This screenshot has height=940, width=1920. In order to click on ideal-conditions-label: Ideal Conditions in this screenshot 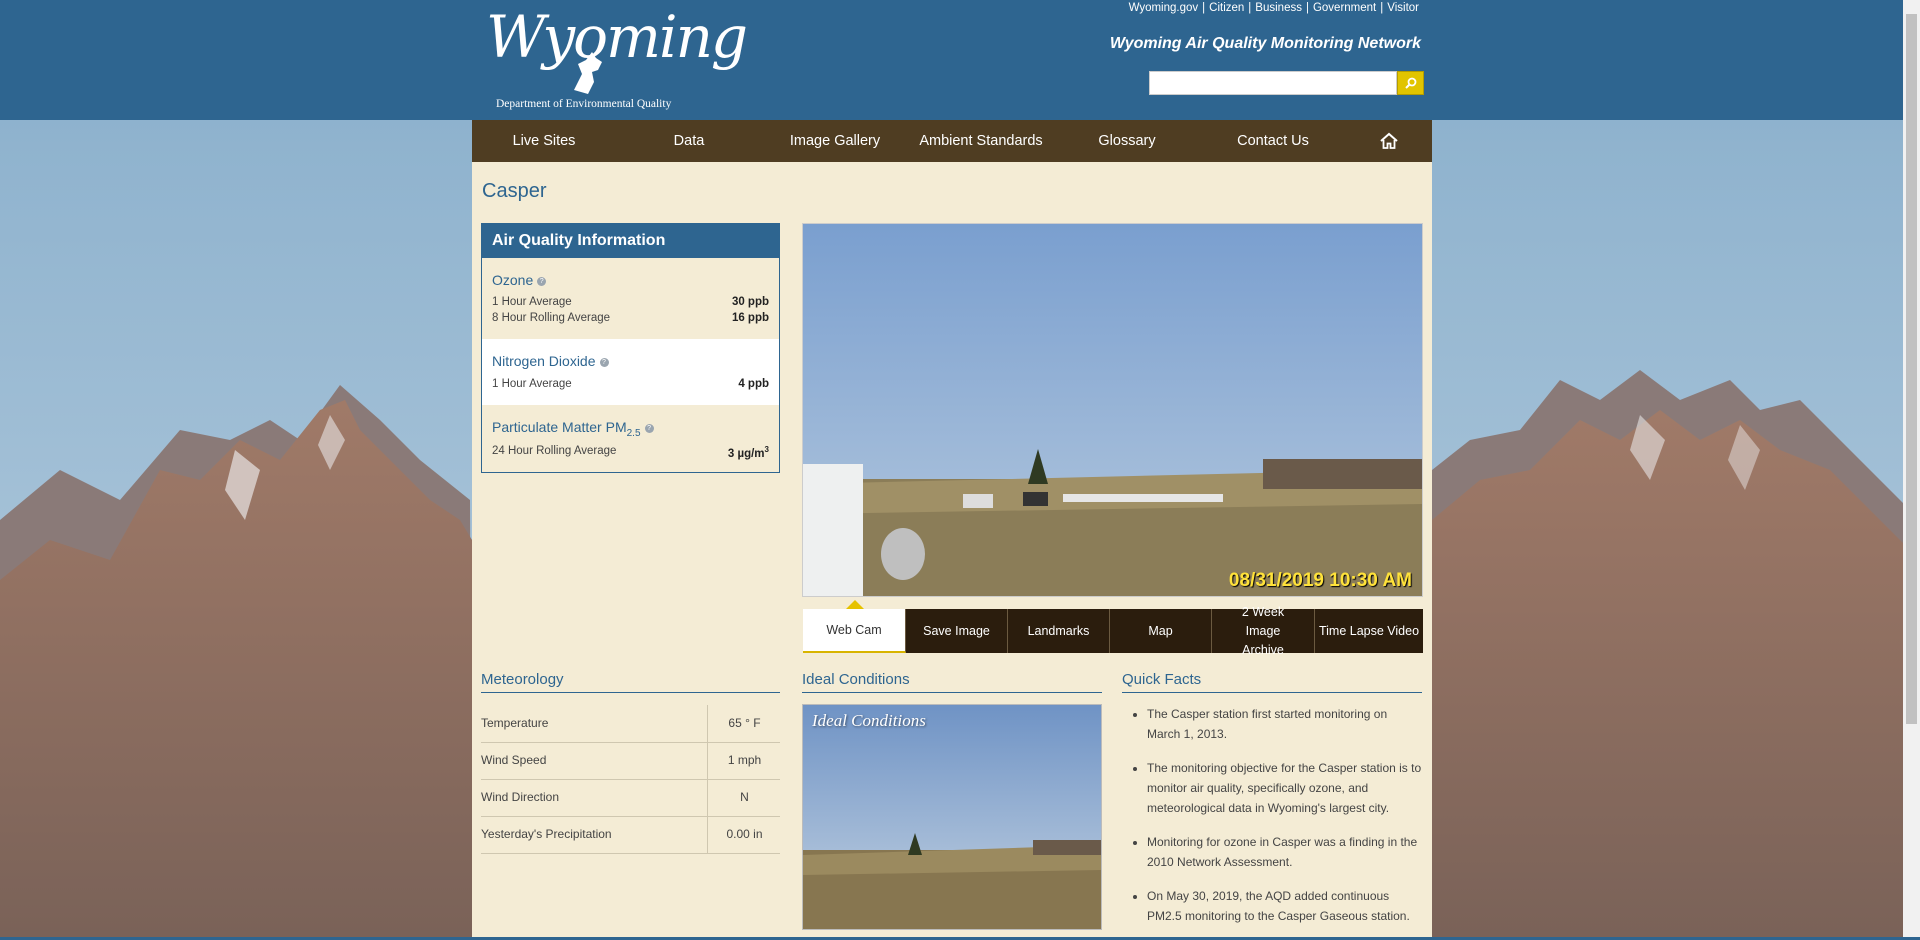, I will do `click(869, 720)`.